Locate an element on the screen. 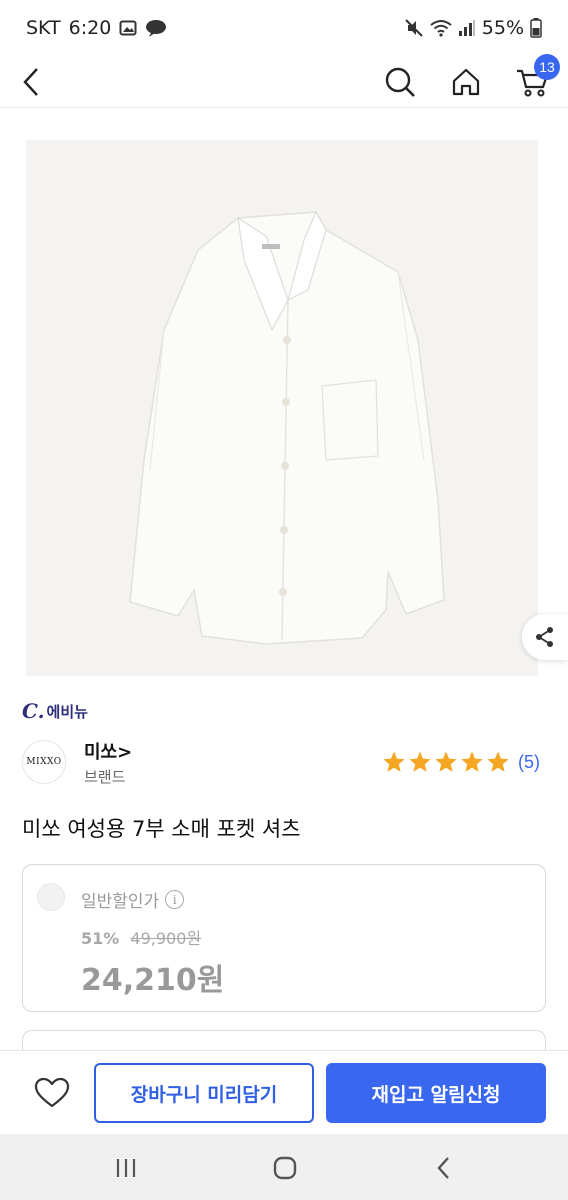 The image size is (568, 1200). search-button is located at coordinates (400, 82).